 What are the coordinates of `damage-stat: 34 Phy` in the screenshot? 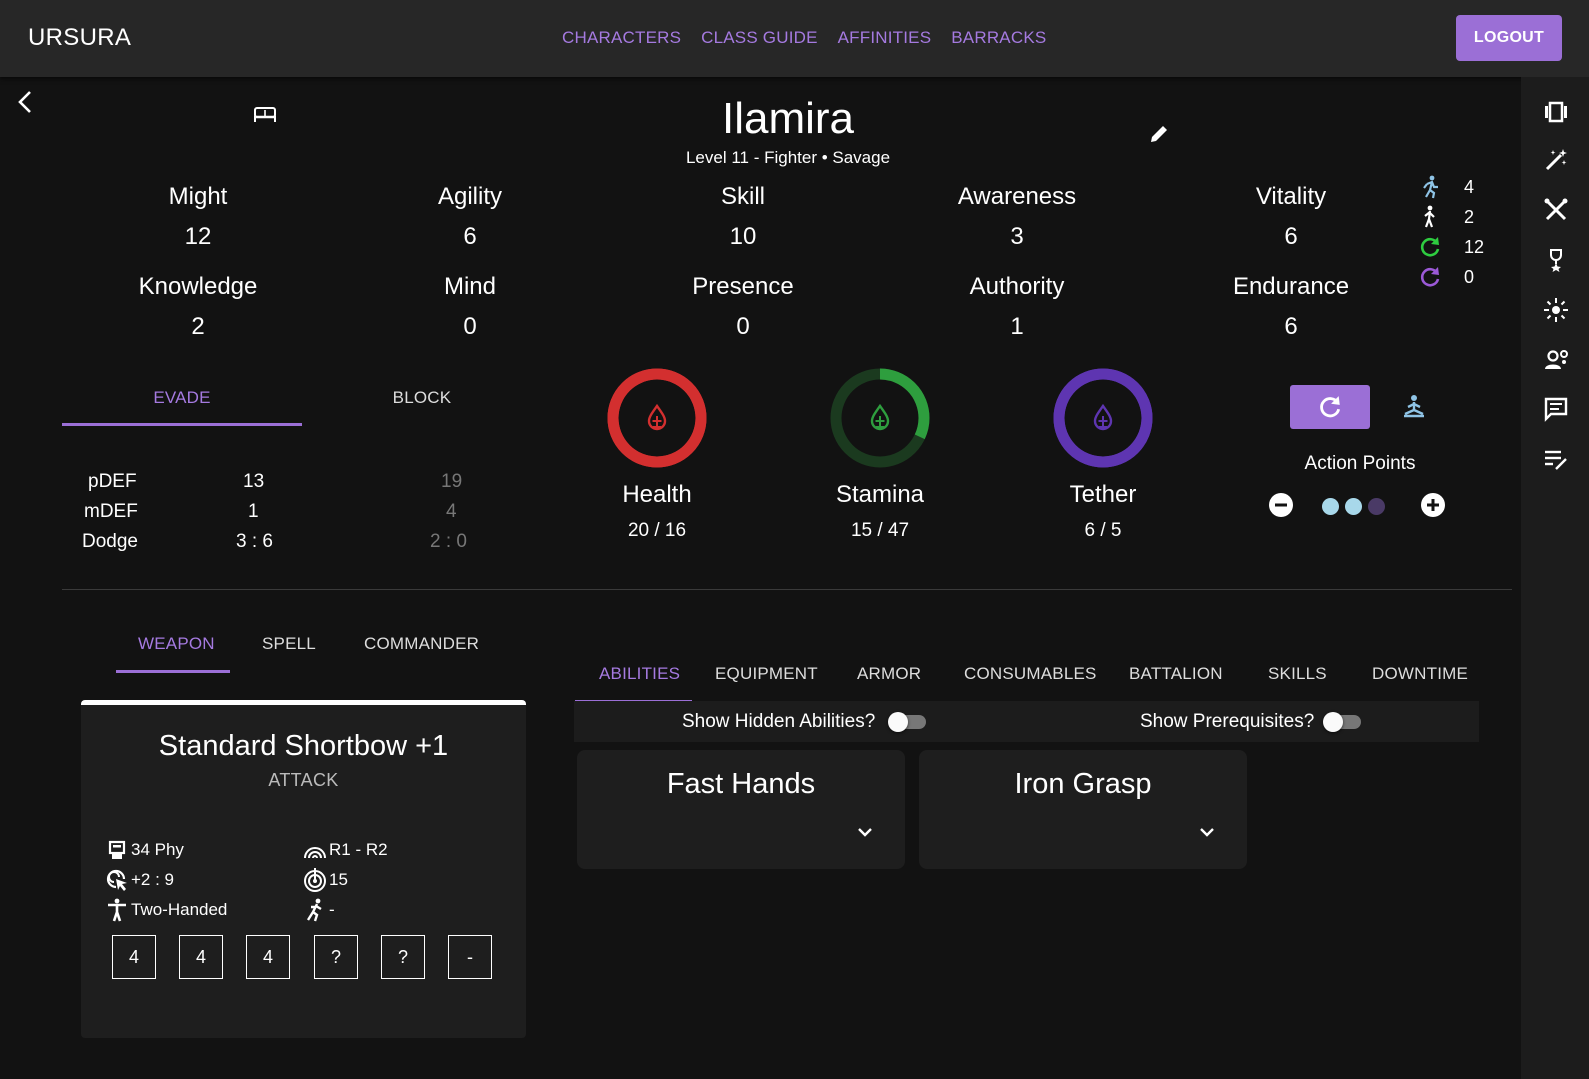 It's located at (144, 850).